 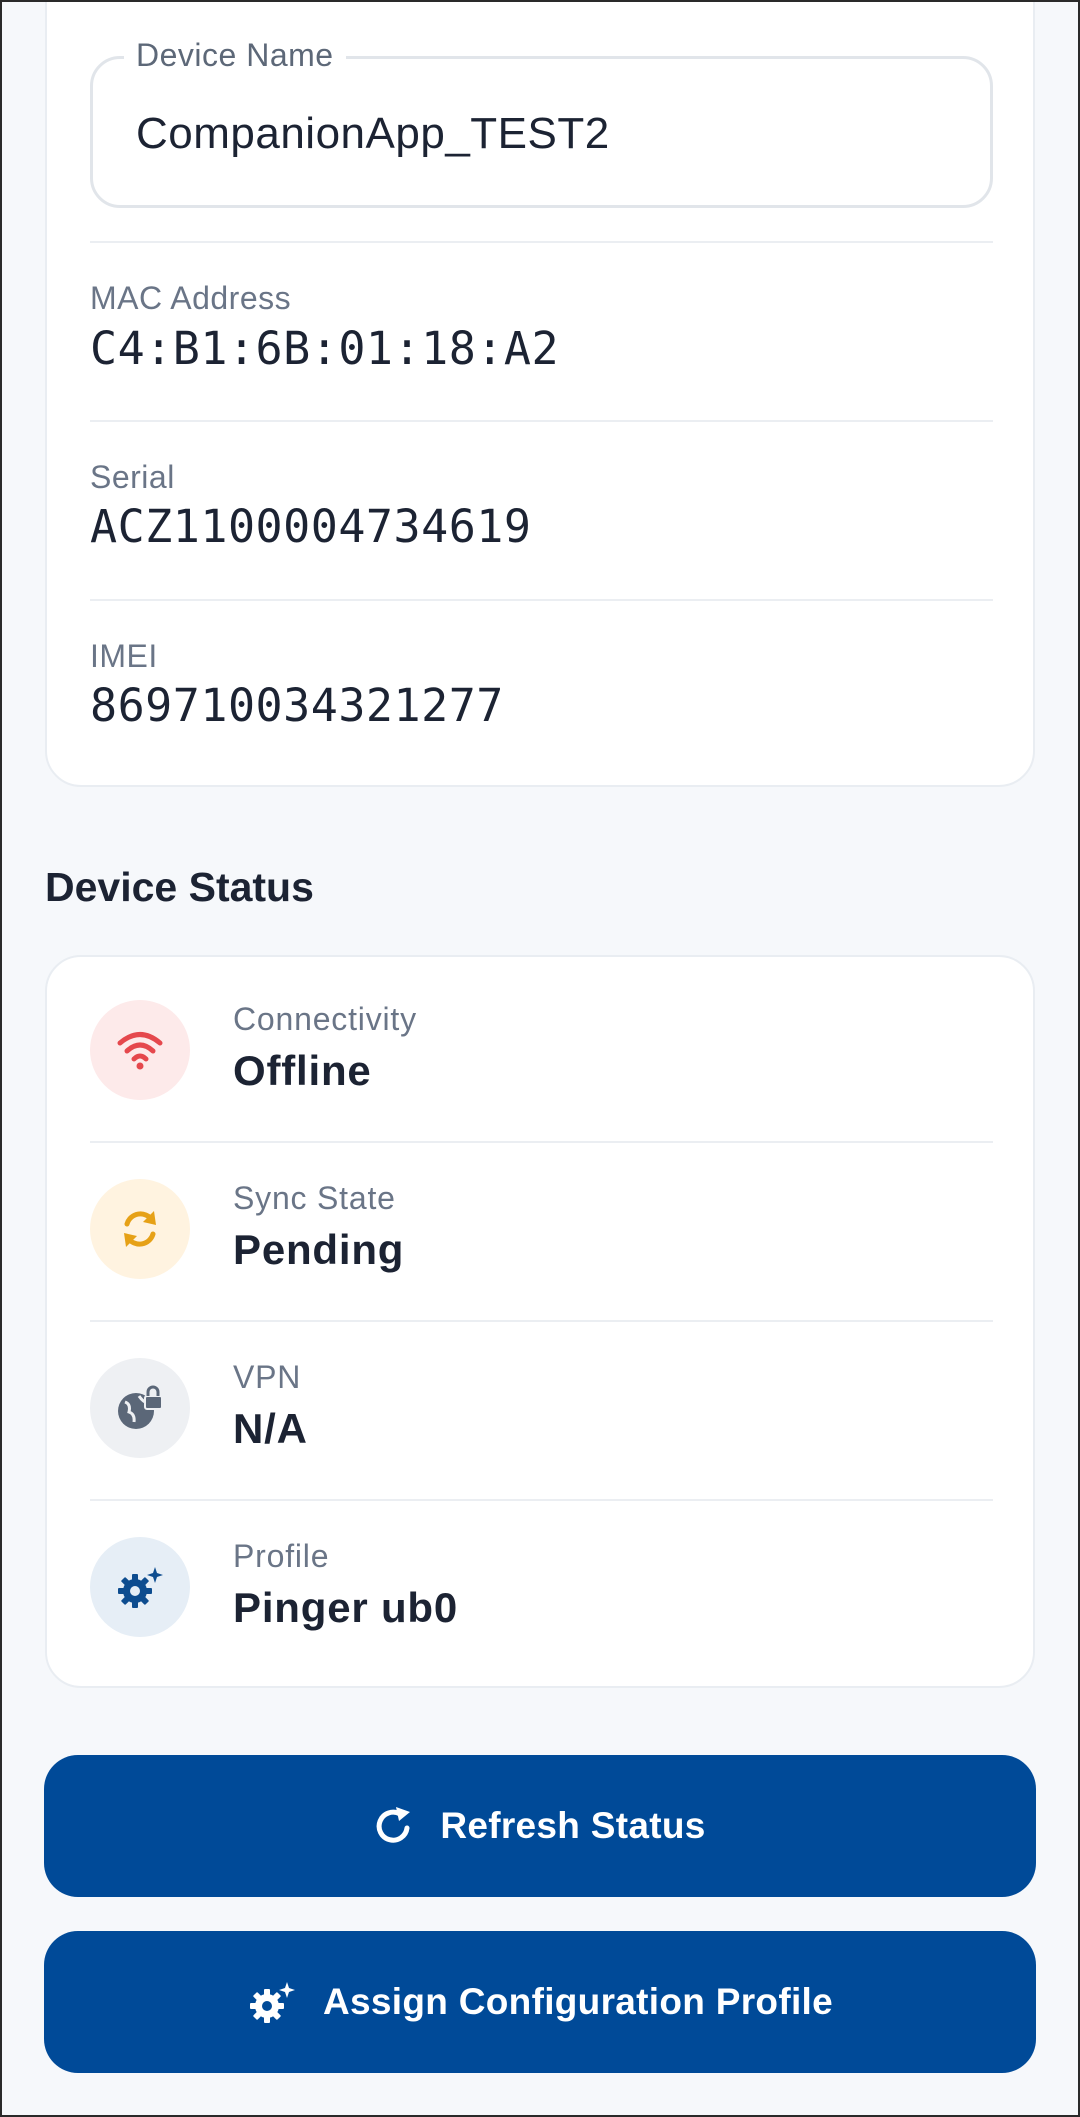 What do you see at coordinates (573, 1825) in the screenshot?
I see `refresh-status-label: Refresh Status` at bounding box center [573, 1825].